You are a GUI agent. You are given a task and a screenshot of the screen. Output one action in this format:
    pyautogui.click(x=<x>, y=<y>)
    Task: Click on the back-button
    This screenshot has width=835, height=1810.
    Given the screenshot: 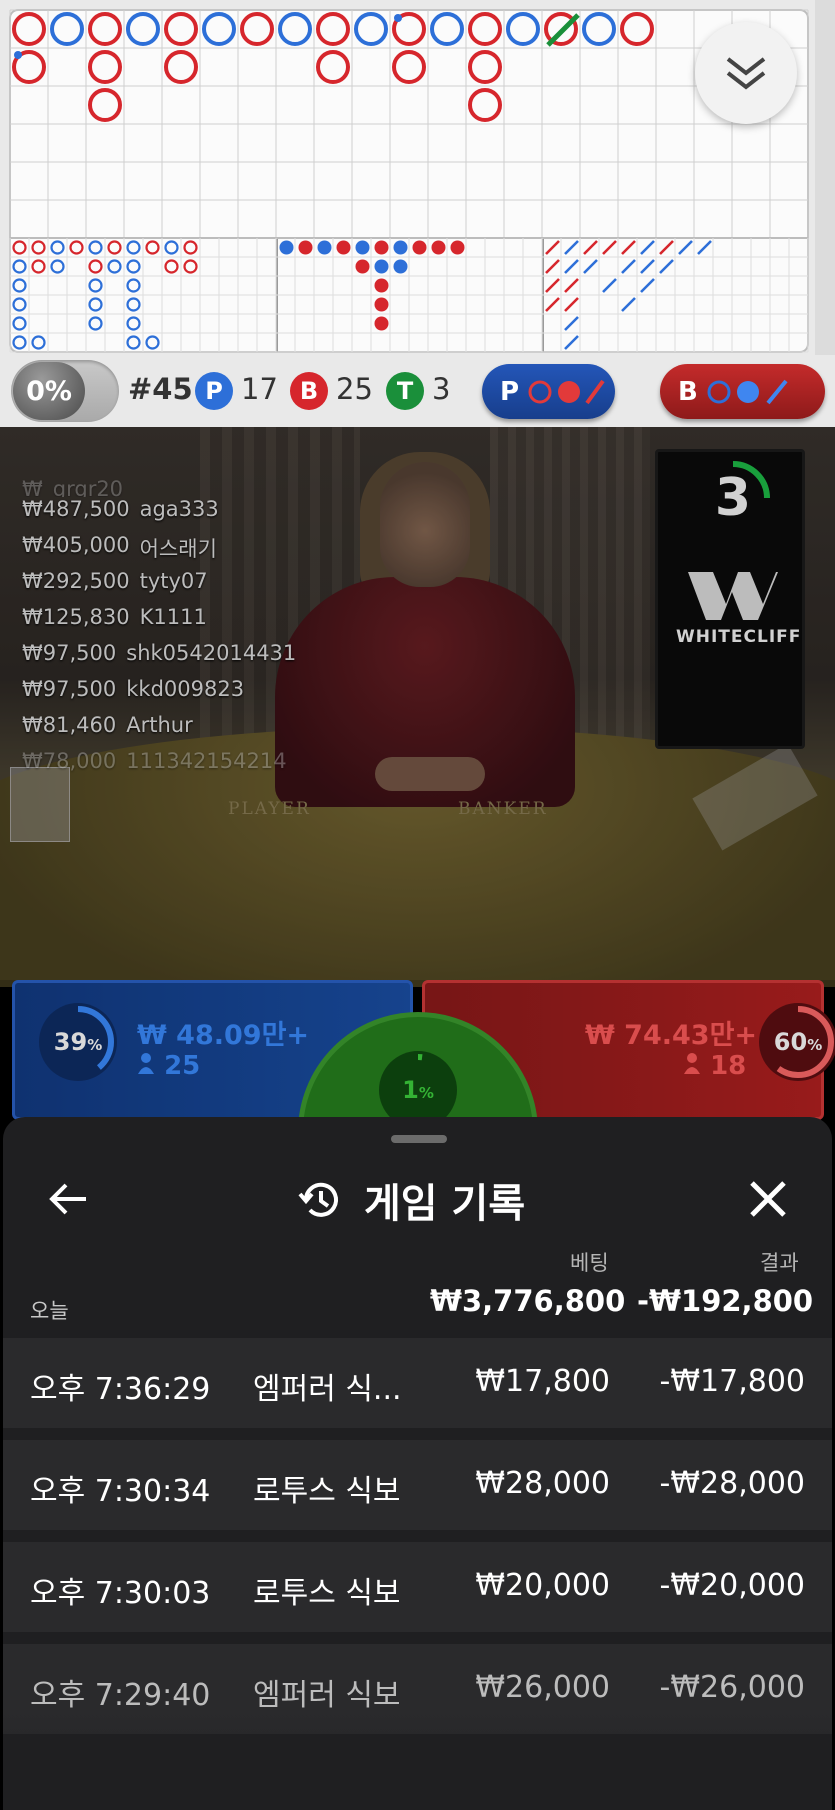 What is the action you would take?
    pyautogui.click(x=68, y=1199)
    